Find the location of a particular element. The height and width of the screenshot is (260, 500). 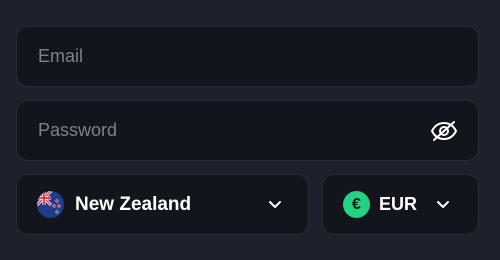

eye-off-icon is located at coordinates (444, 131).